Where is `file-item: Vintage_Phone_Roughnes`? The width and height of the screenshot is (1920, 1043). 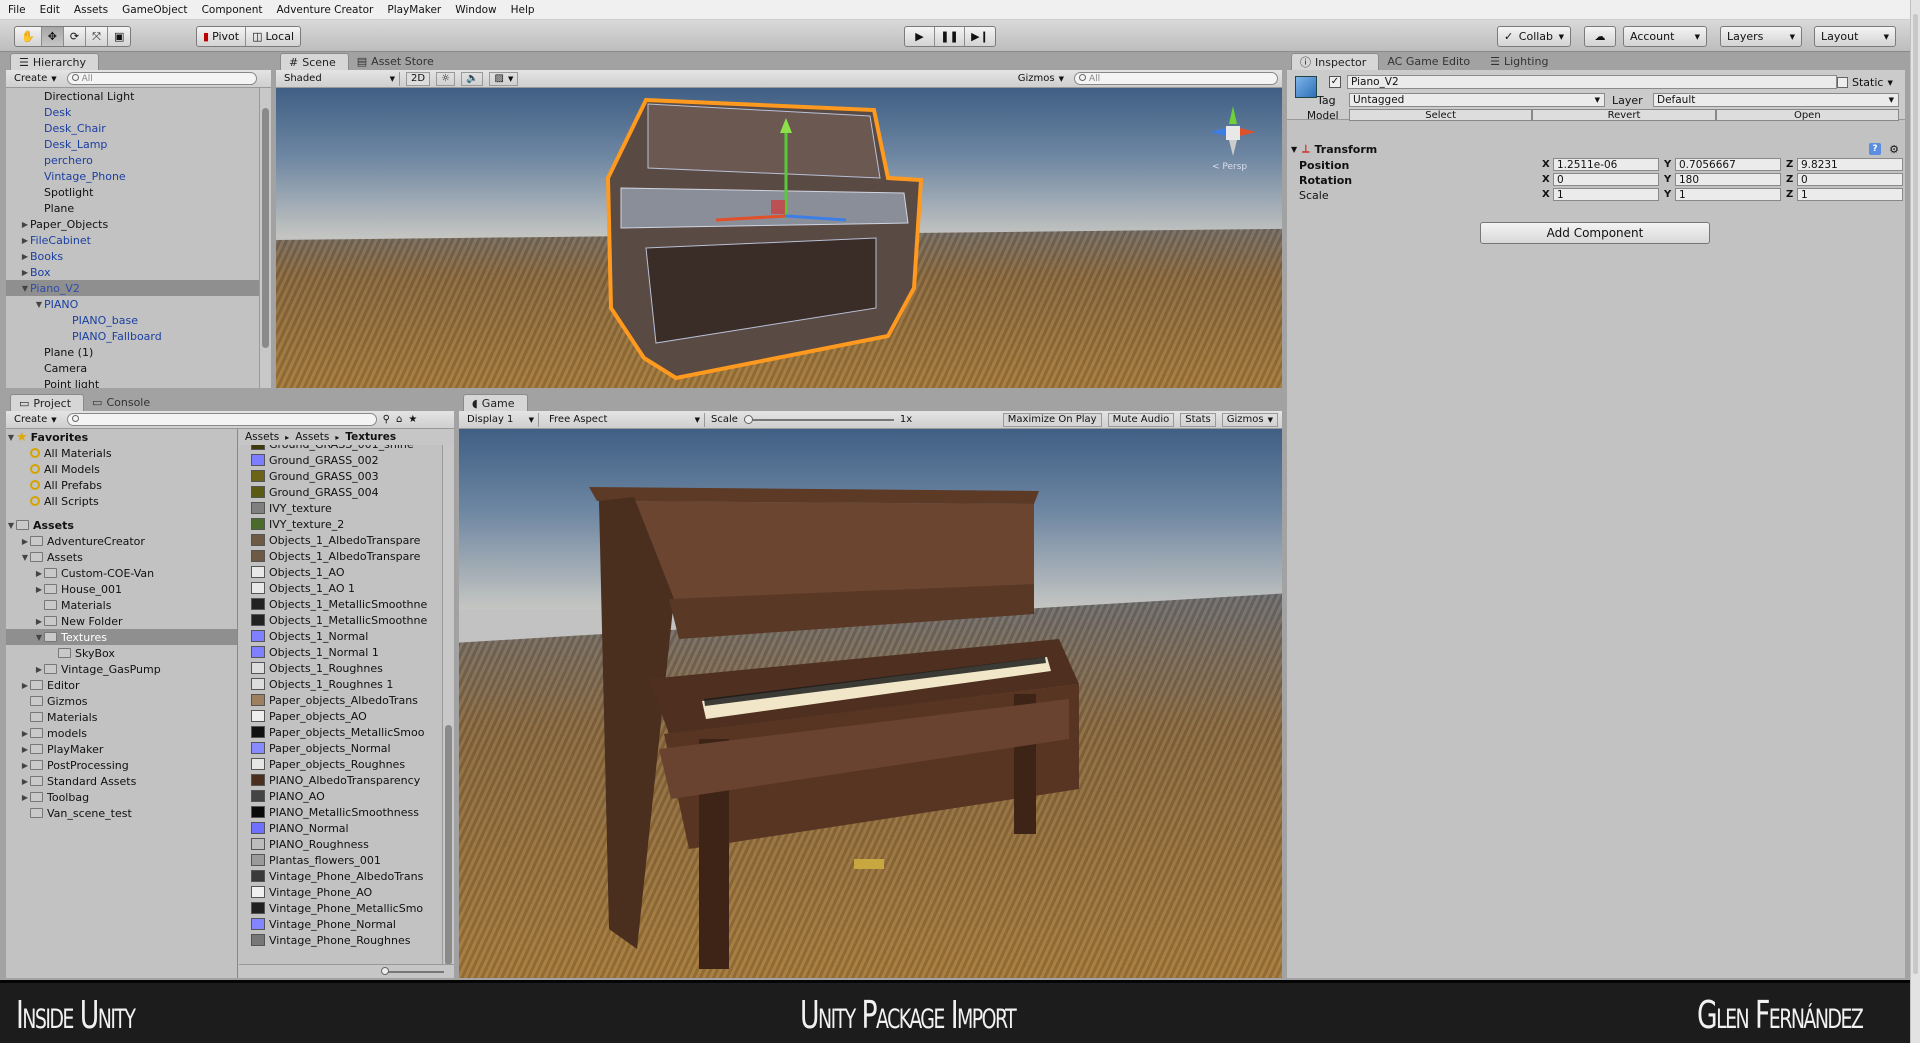
file-item: Vintage_Phone_Roughnes is located at coordinates (340, 940).